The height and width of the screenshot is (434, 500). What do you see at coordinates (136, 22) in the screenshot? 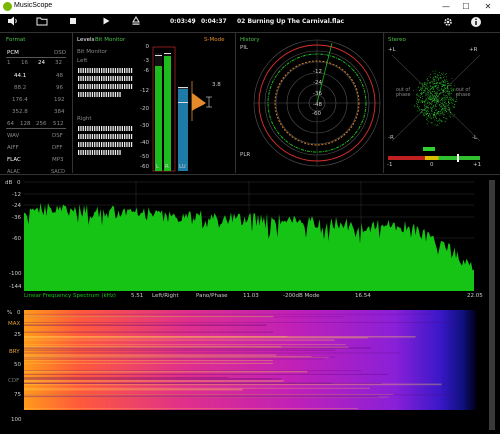
I see `export-icon` at bounding box center [136, 22].